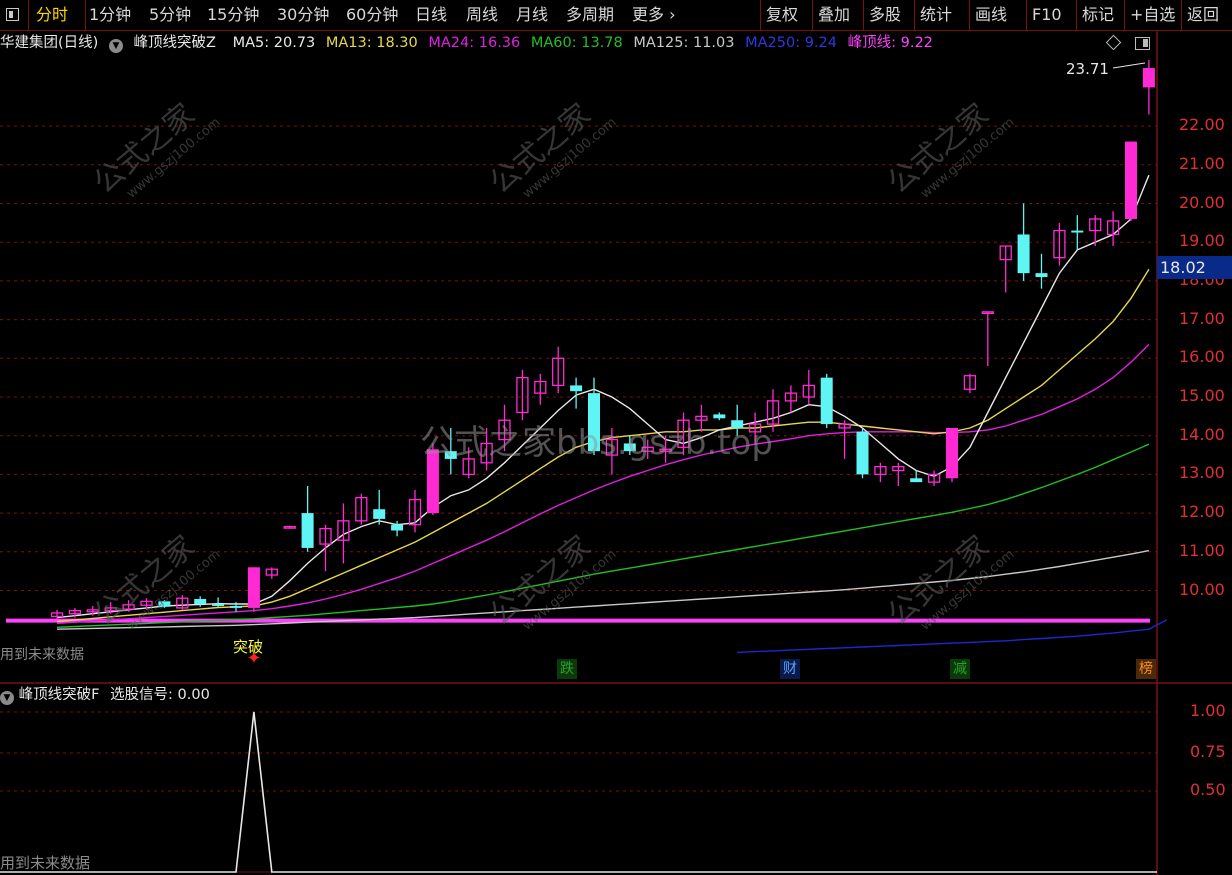 This screenshot has height=875, width=1232. Describe the element at coordinates (170, 15) in the screenshot. I see `tab-period-2: 5分钟` at that location.